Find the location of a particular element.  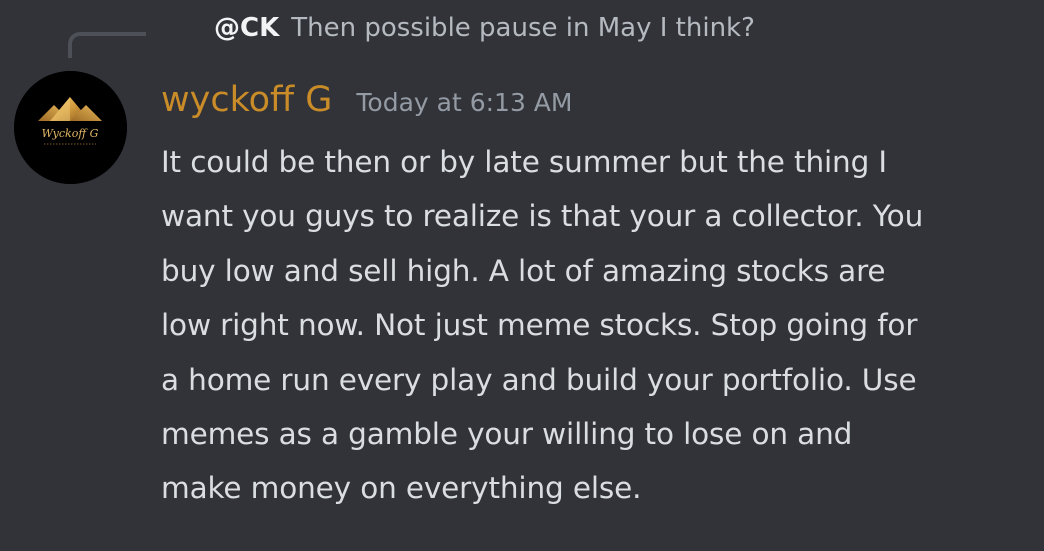

reply-preview: @CK Then possible pause in May I think? is located at coordinates (484, 28).